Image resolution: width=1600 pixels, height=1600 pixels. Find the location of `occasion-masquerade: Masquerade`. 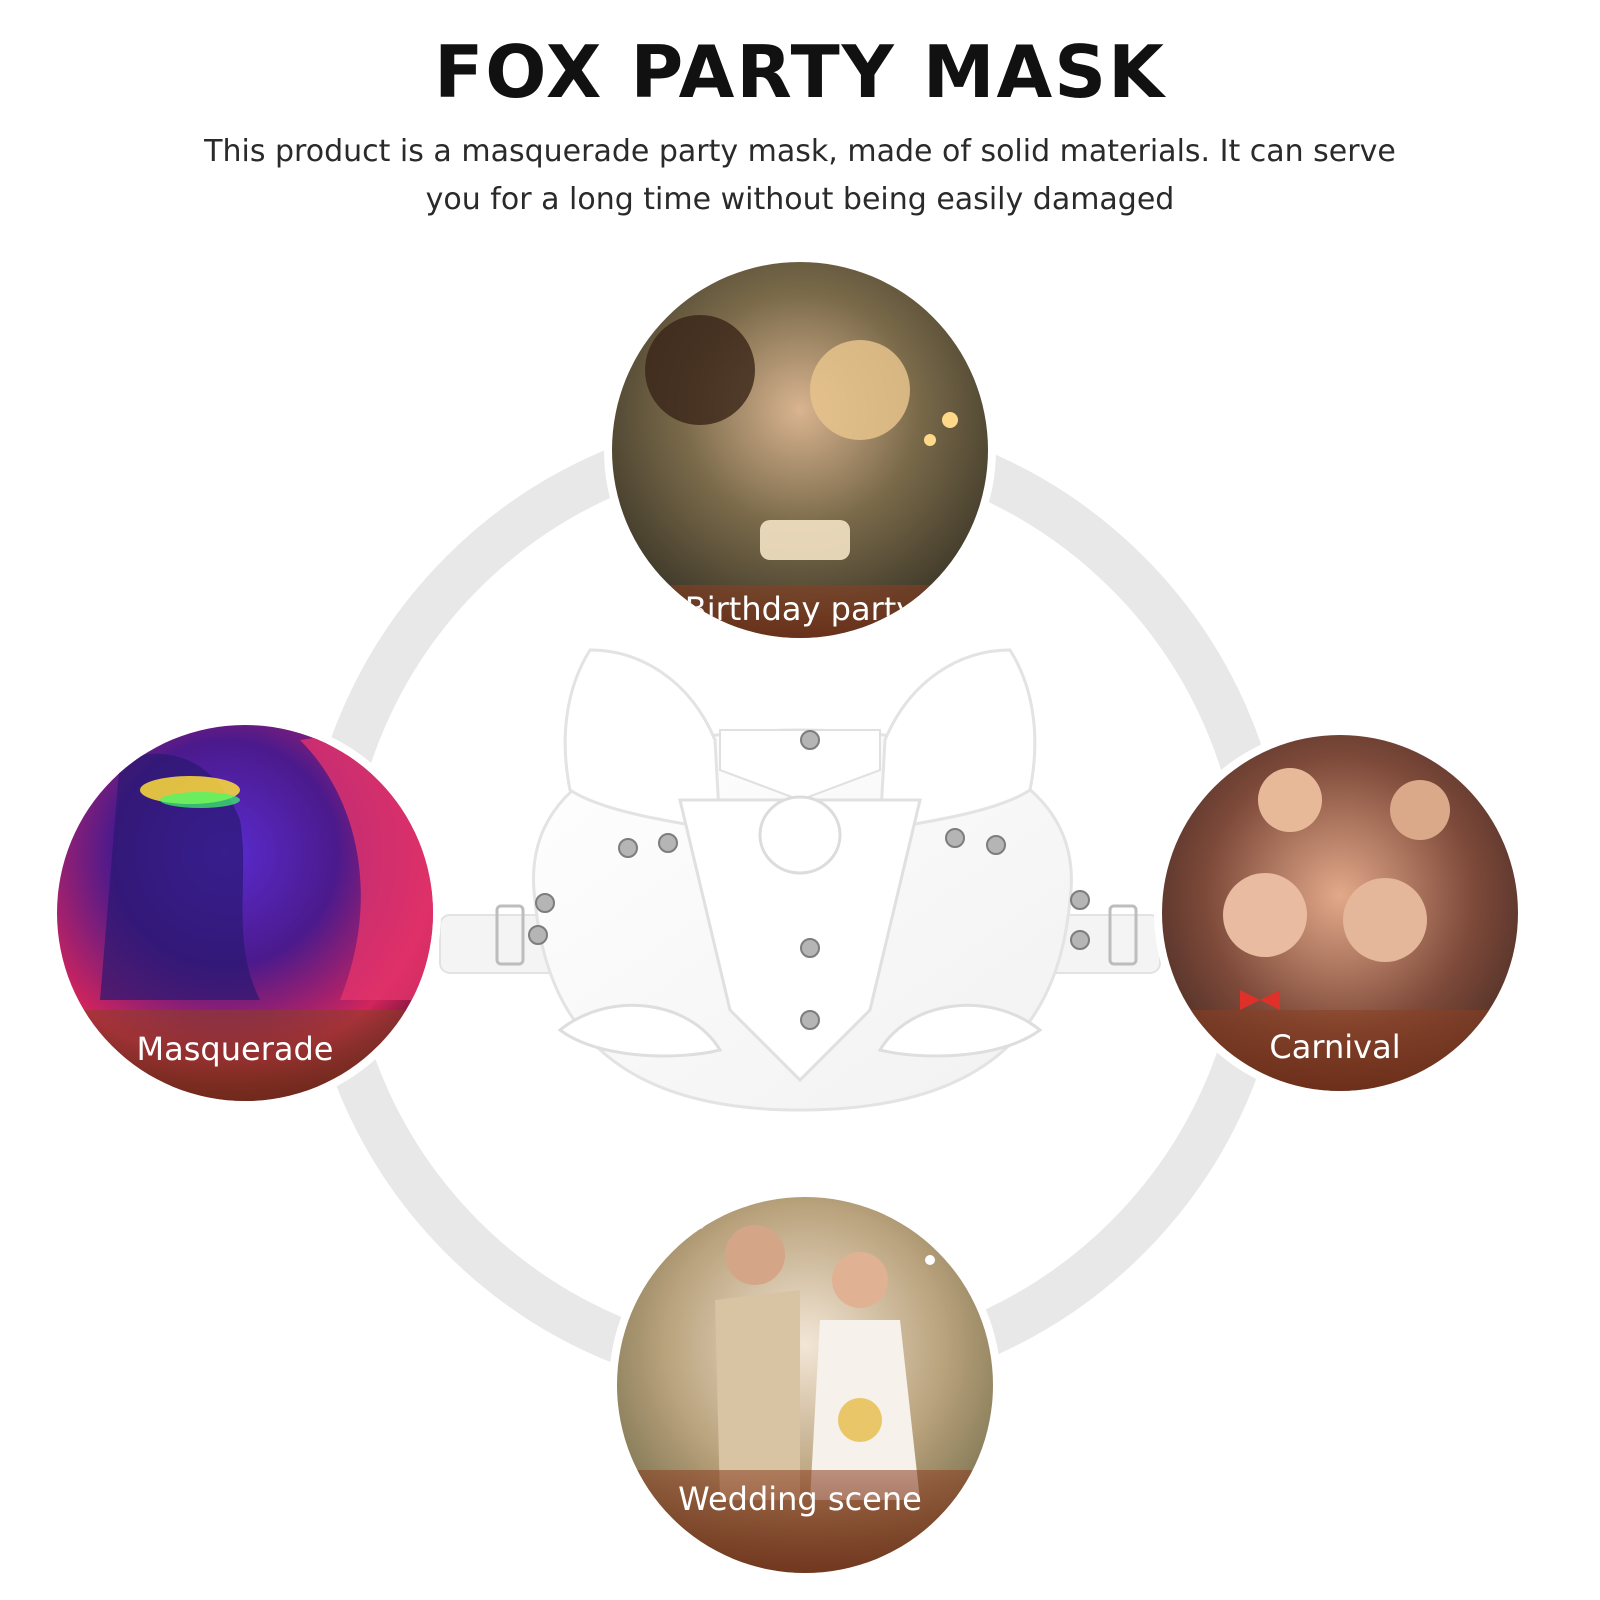

occasion-masquerade: Masquerade is located at coordinates (245, 913).